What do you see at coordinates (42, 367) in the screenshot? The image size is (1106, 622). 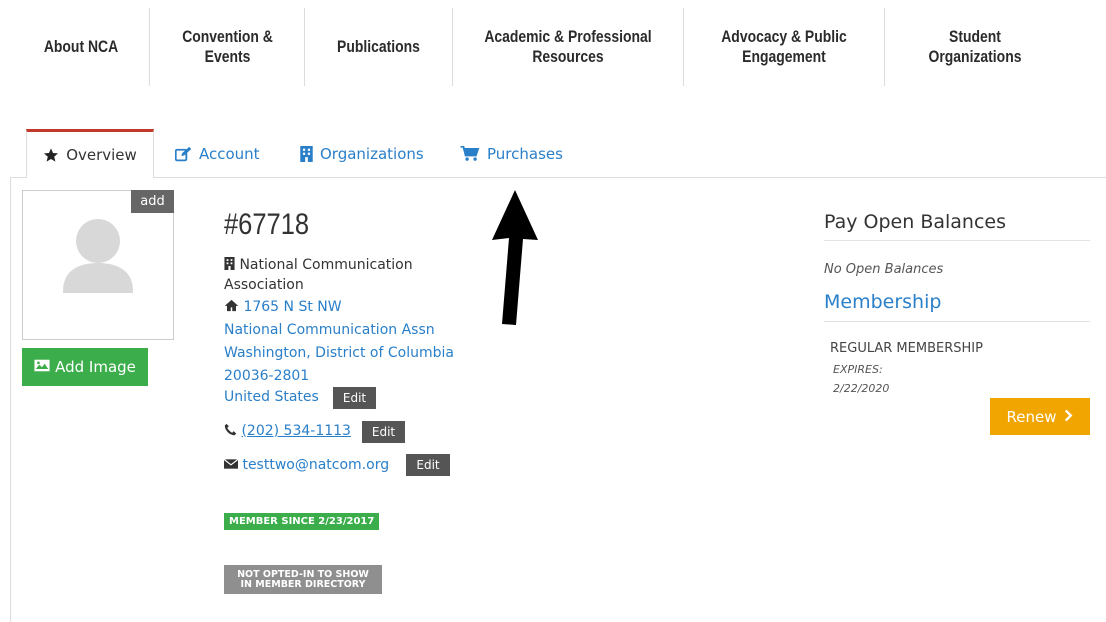 I see `image-icon` at bounding box center [42, 367].